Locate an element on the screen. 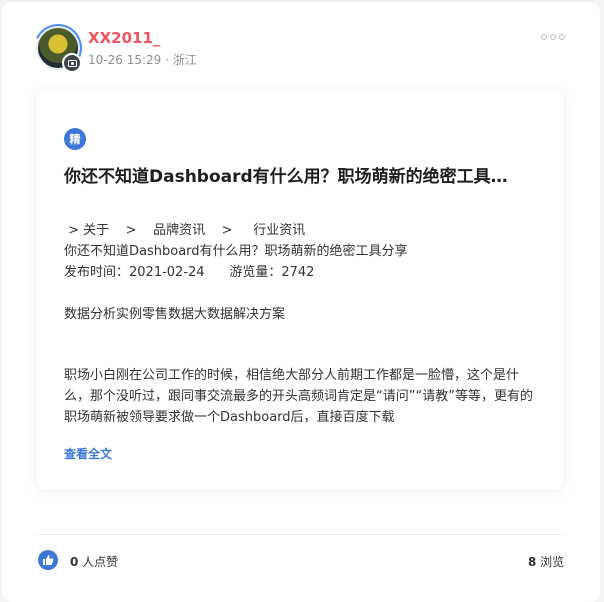 The image size is (604, 602). camera-icon is located at coordinates (72, 63).